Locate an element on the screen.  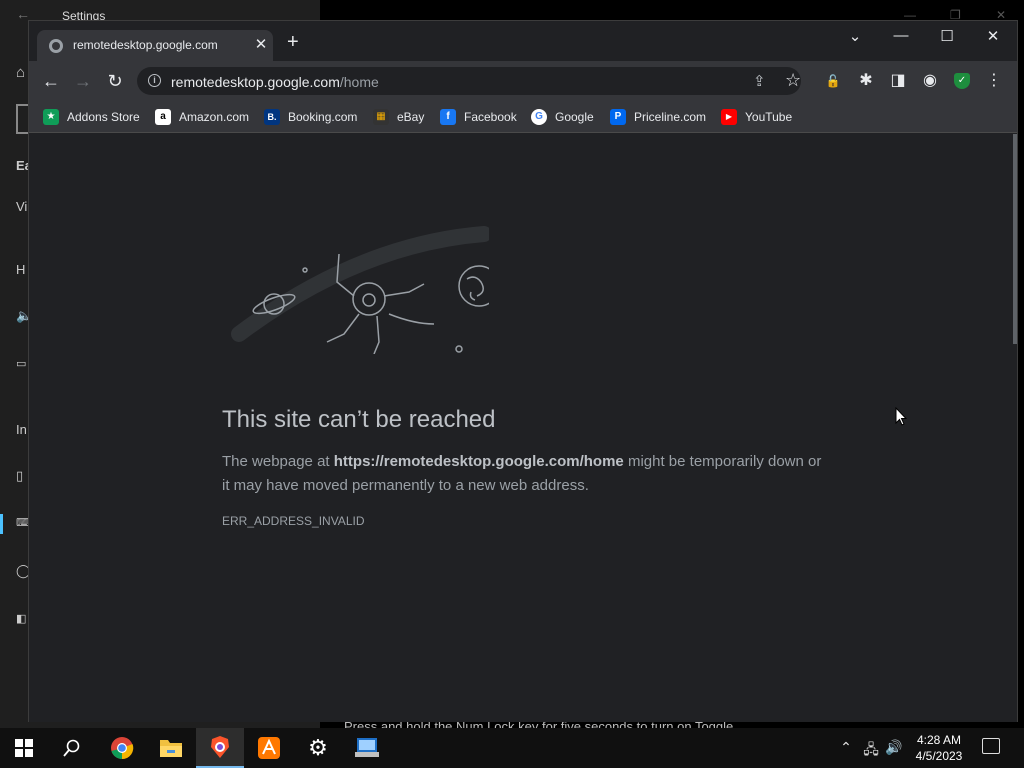
remote-desktop-icon is located at coordinates (367, 747).